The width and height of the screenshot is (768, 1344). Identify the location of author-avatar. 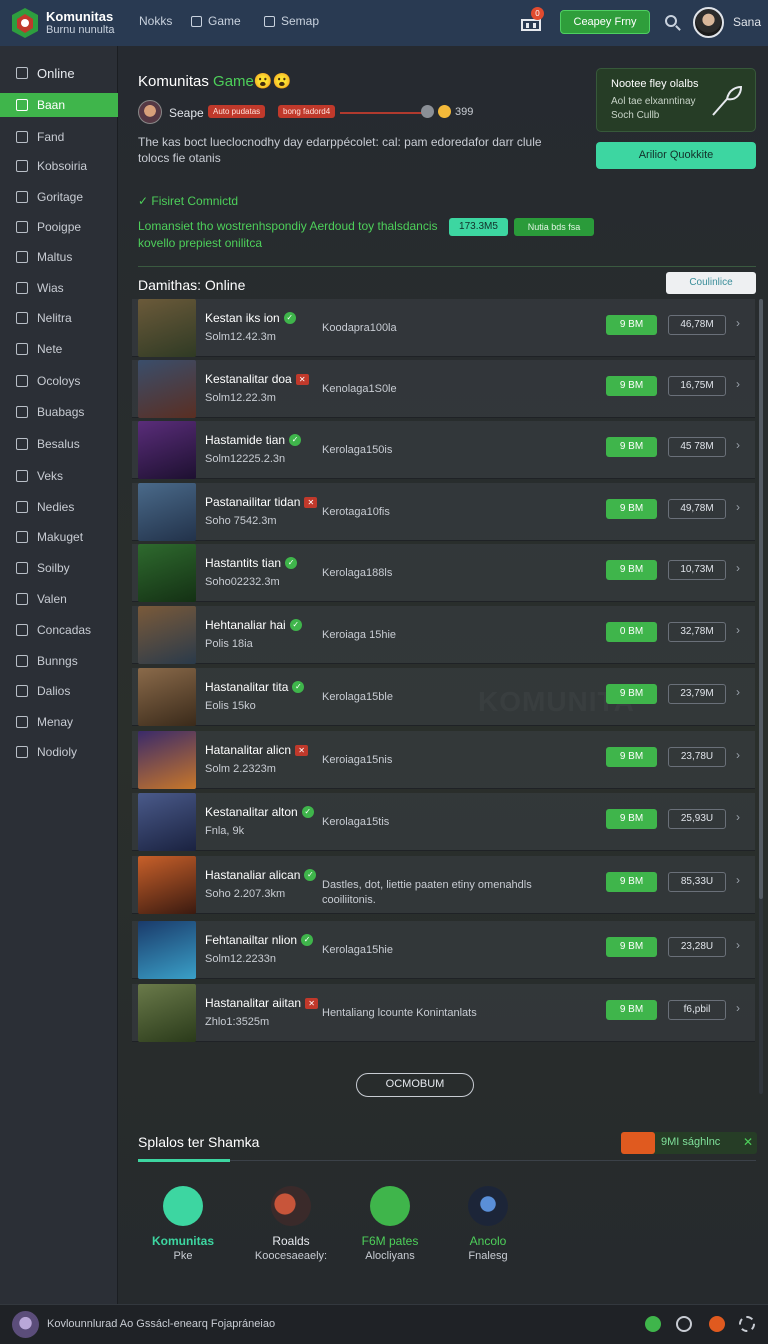
(150, 112).